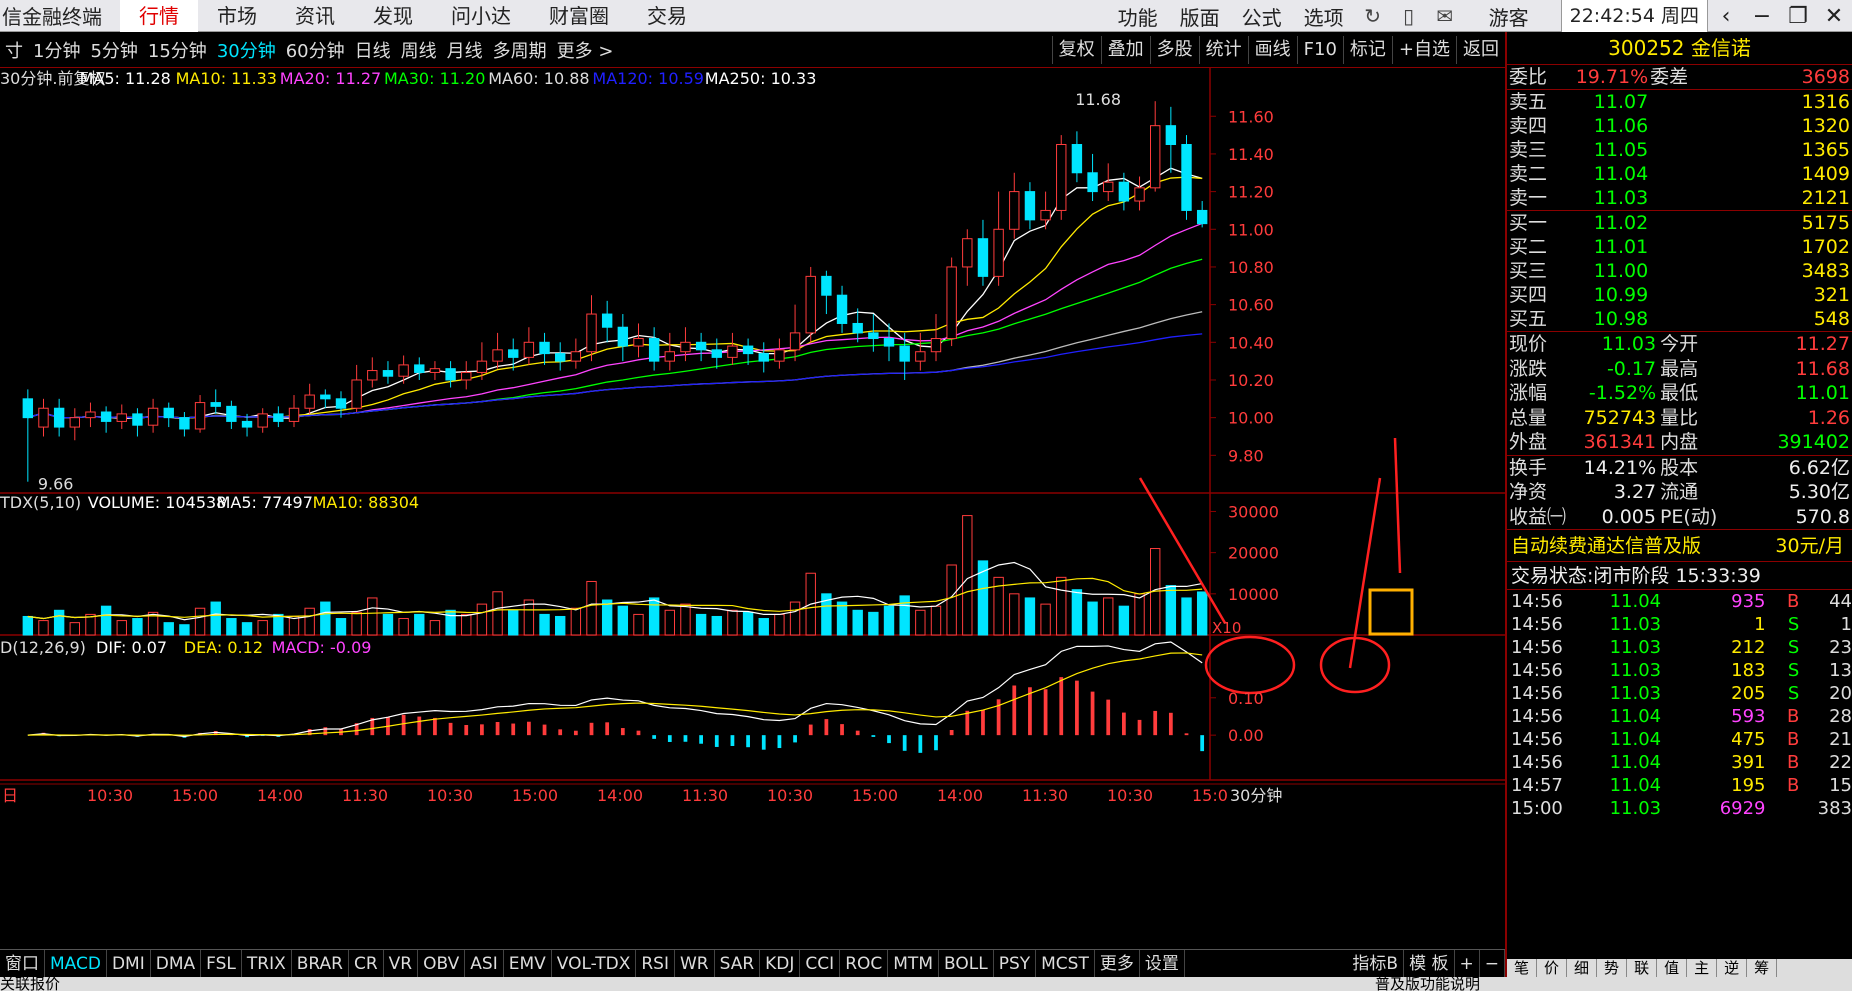 Image resolution: width=1852 pixels, height=991 pixels. Describe the element at coordinates (1262, 16) in the screenshot. I see `menu-formula: 公式` at that location.